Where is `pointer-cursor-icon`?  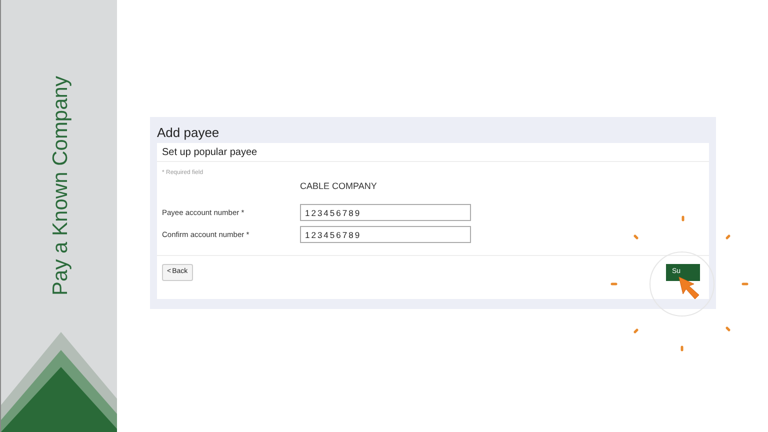
pointer-cursor-icon is located at coordinates (689, 288).